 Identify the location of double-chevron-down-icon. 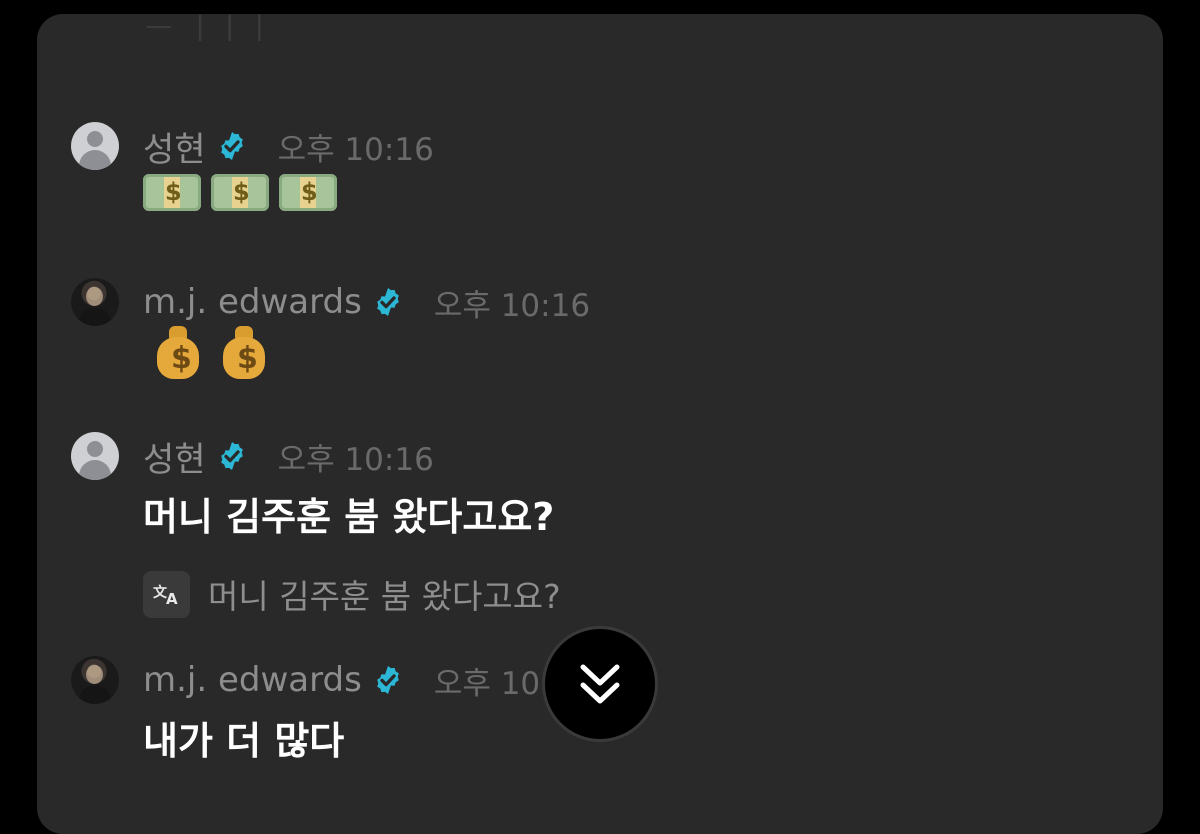
(600, 684).